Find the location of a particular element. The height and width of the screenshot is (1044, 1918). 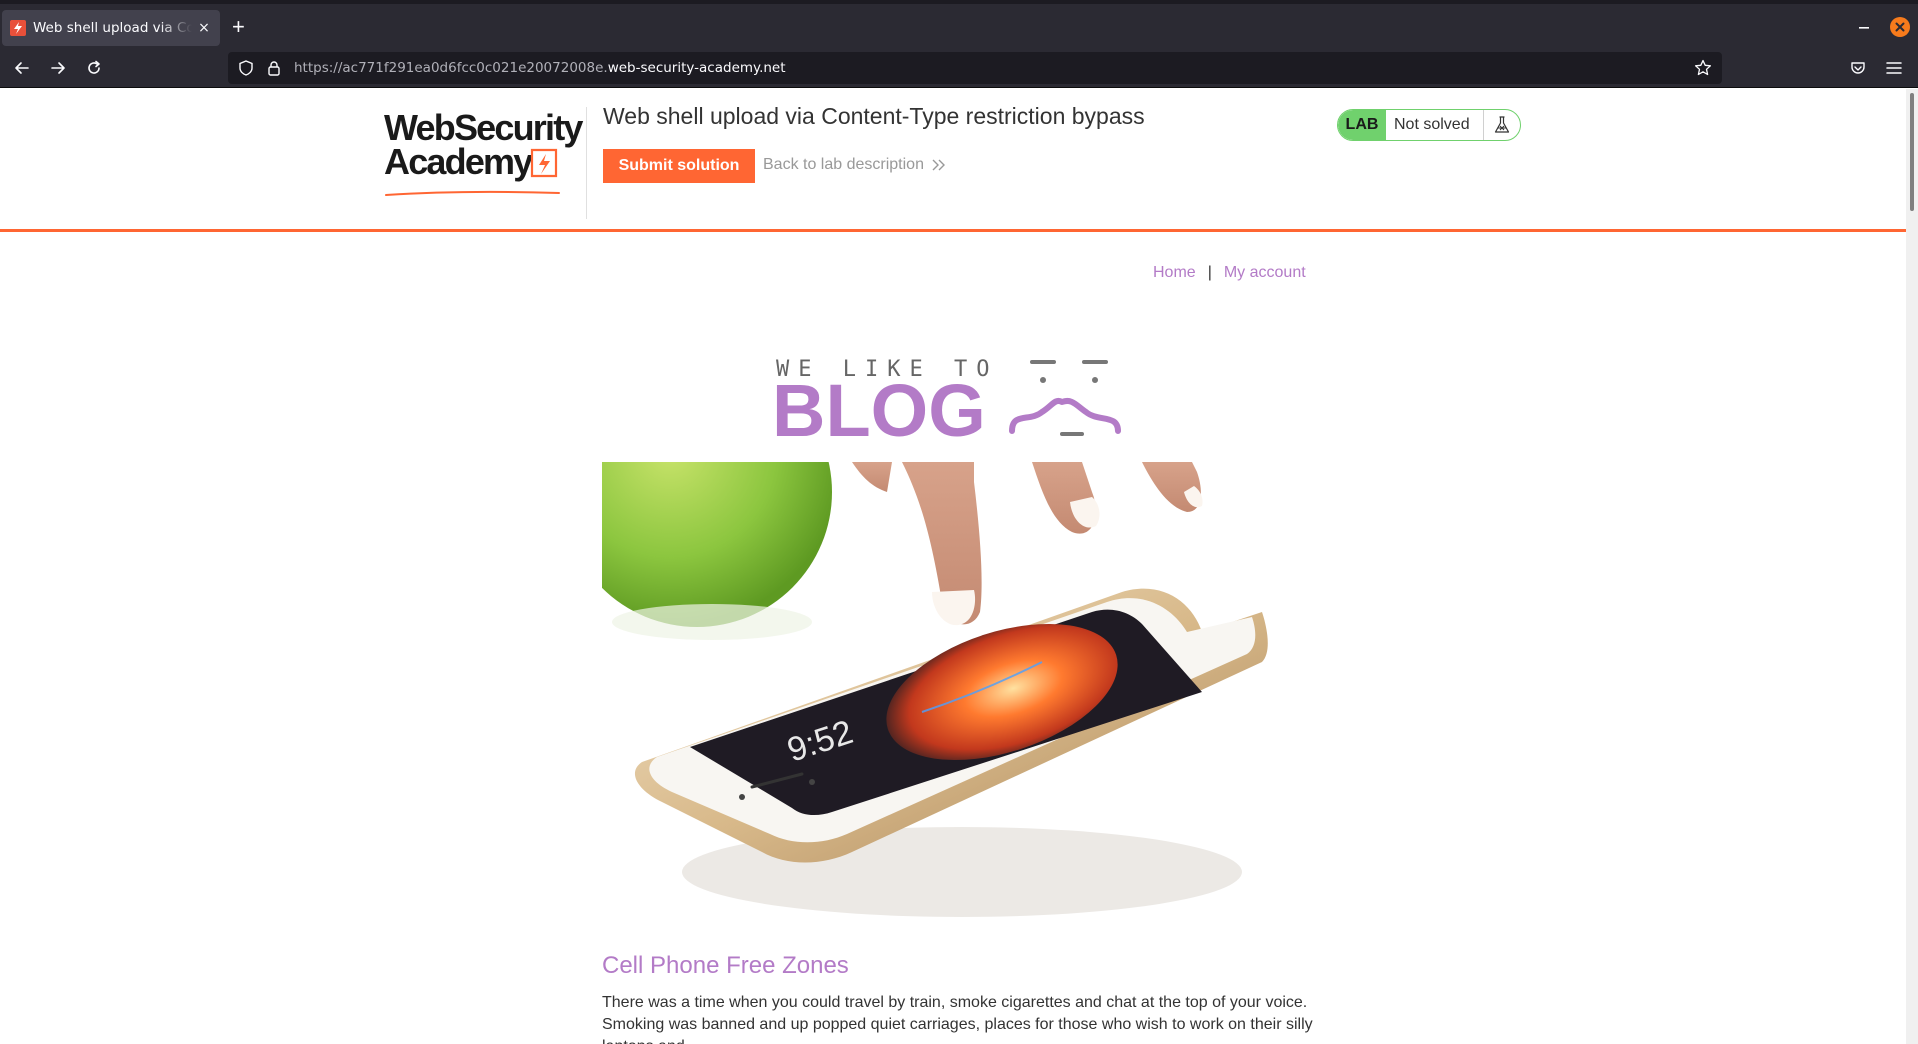

header-divider is located at coordinates (586, 163).